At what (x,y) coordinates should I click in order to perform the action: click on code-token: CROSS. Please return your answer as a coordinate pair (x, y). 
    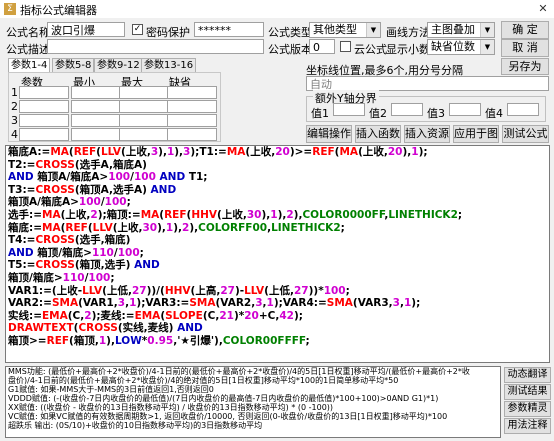
    Looking at the image, I should click on (98, 328).